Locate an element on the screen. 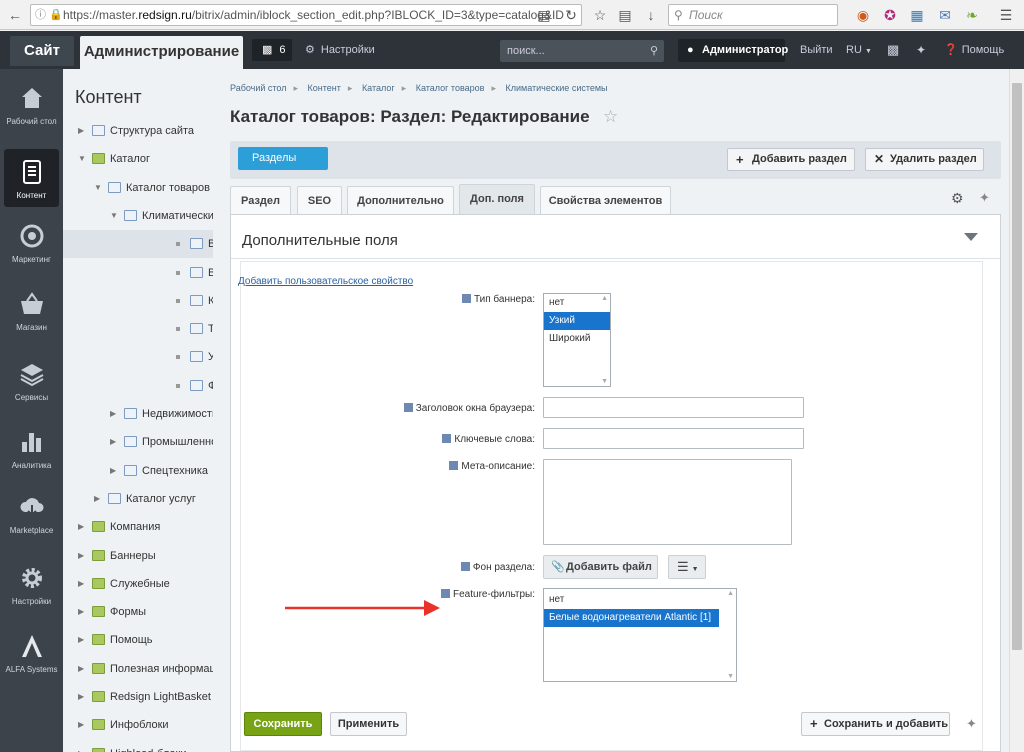 The width and height of the screenshot is (1024, 752). browser-search-input: ⚲ Поиск is located at coordinates (753, 15).